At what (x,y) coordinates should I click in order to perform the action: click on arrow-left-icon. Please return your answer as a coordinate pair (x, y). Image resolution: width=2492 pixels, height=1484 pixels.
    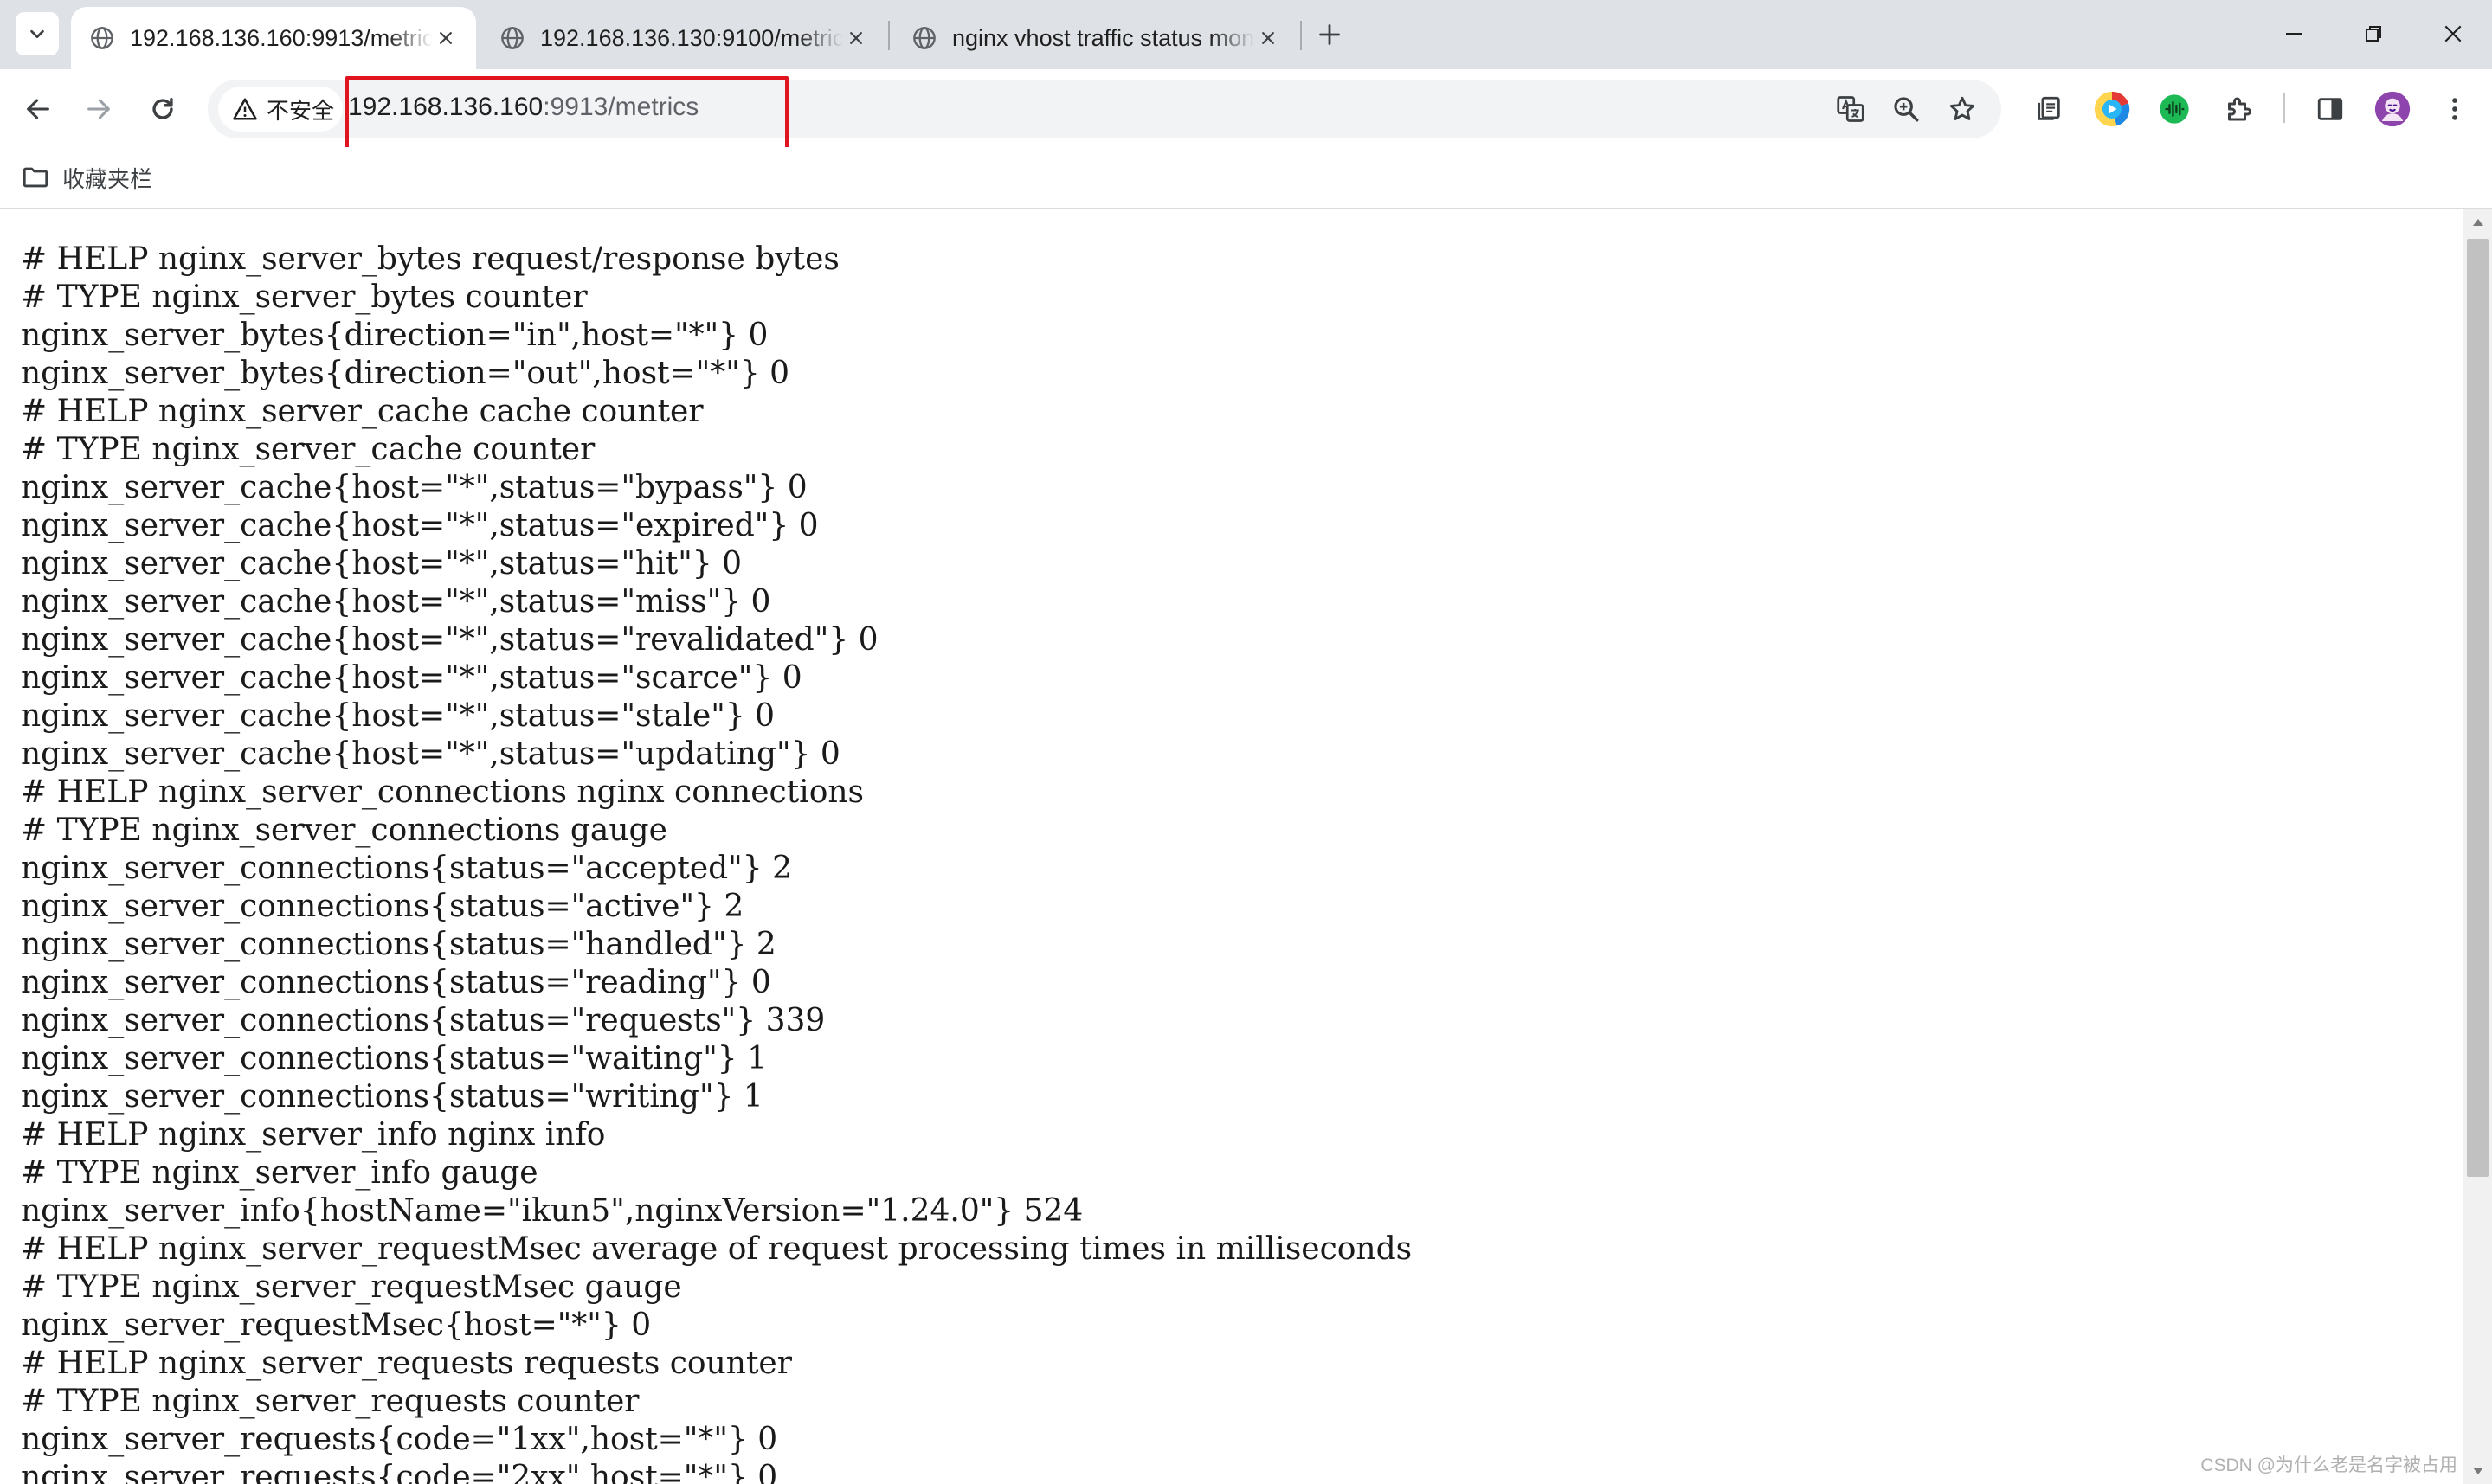
    Looking at the image, I should click on (38, 109).